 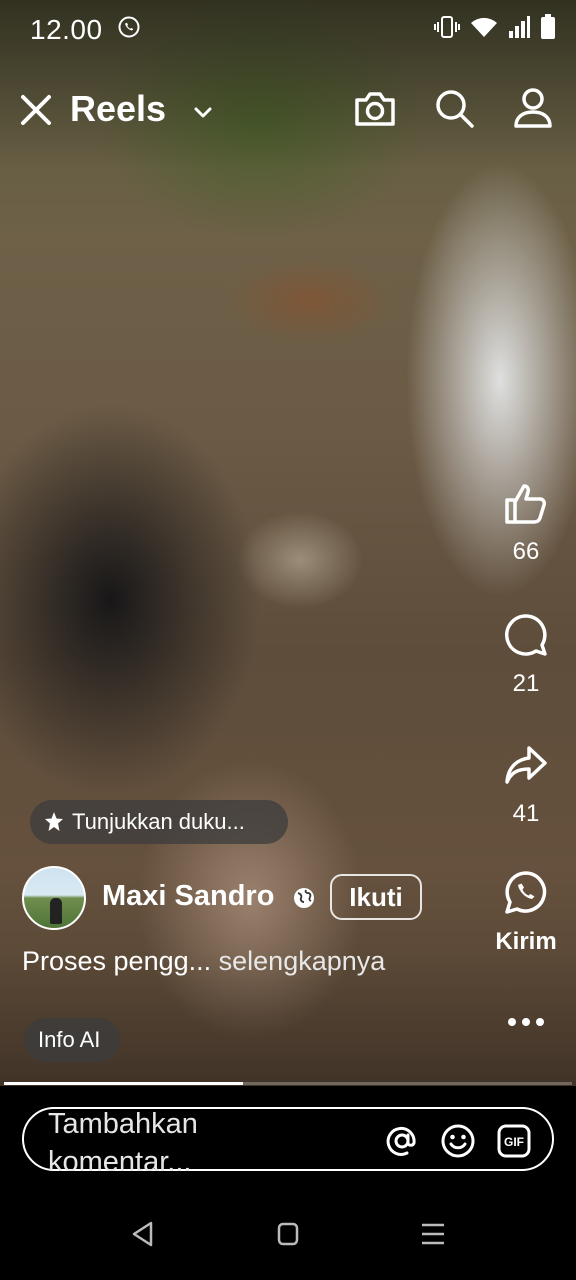 What do you see at coordinates (143, 1234) in the screenshot?
I see `nav-back-icon` at bounding box center [143, 1234].